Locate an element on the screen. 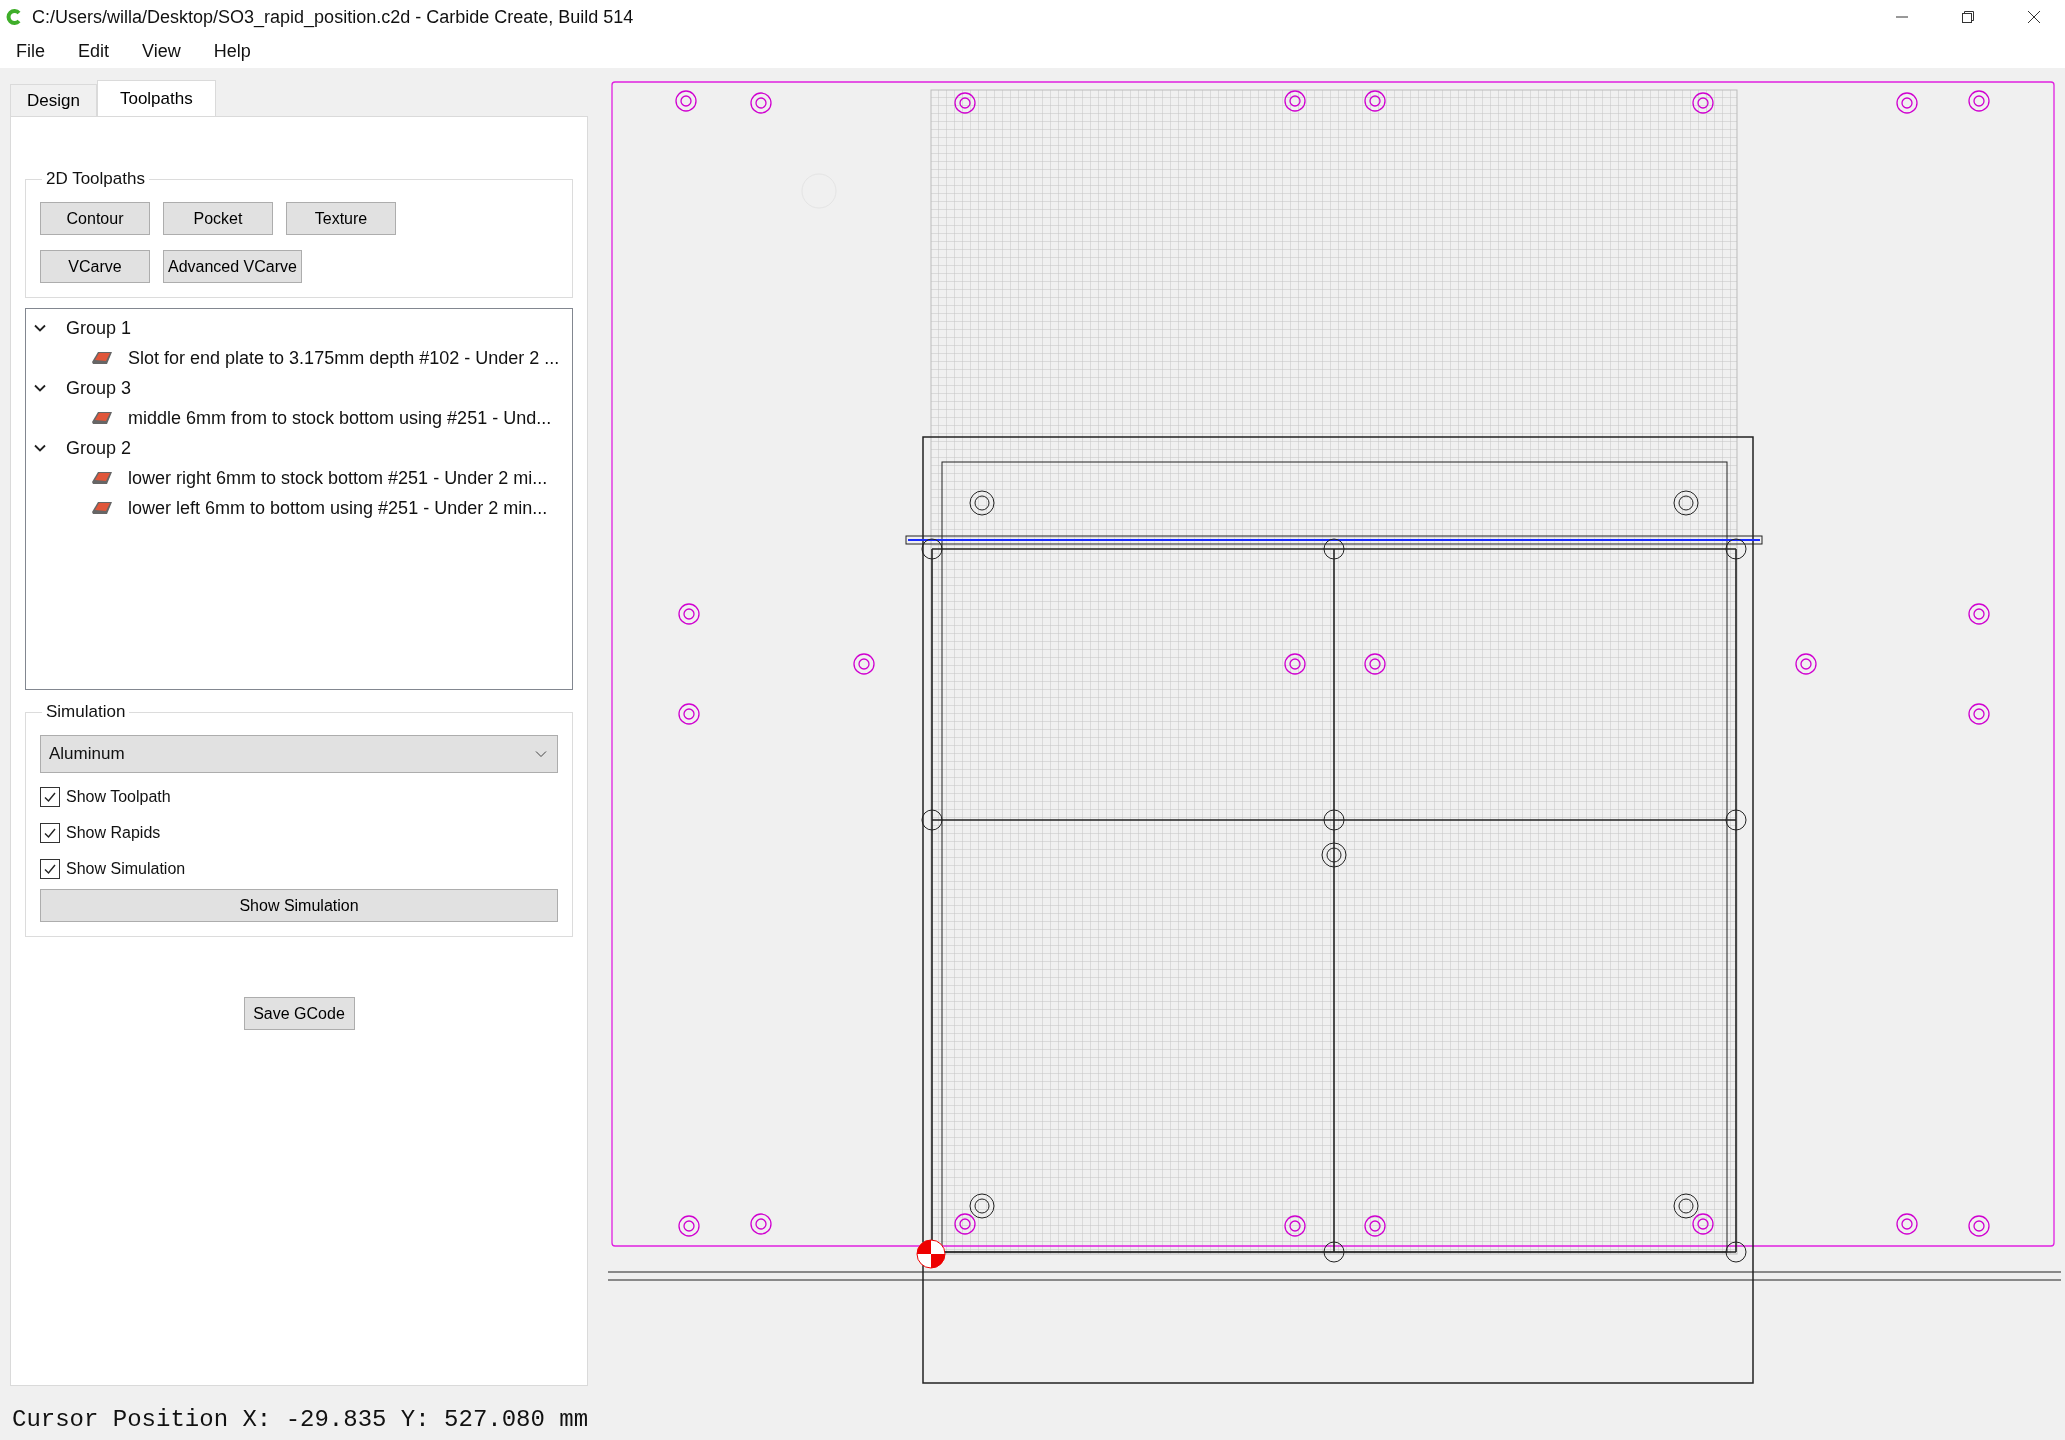  checkbox-label: Show Rapids is located at coordinates (113, 833).